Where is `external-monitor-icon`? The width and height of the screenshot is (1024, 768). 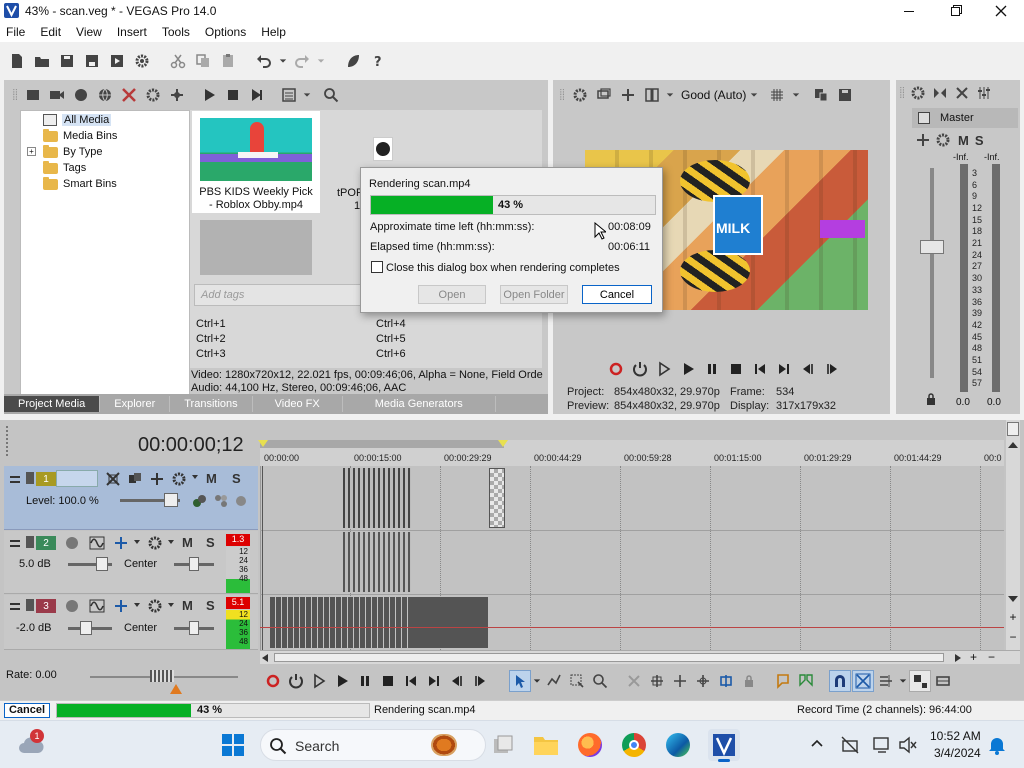
external-monitor-icon is located at coordinates (604, 95).